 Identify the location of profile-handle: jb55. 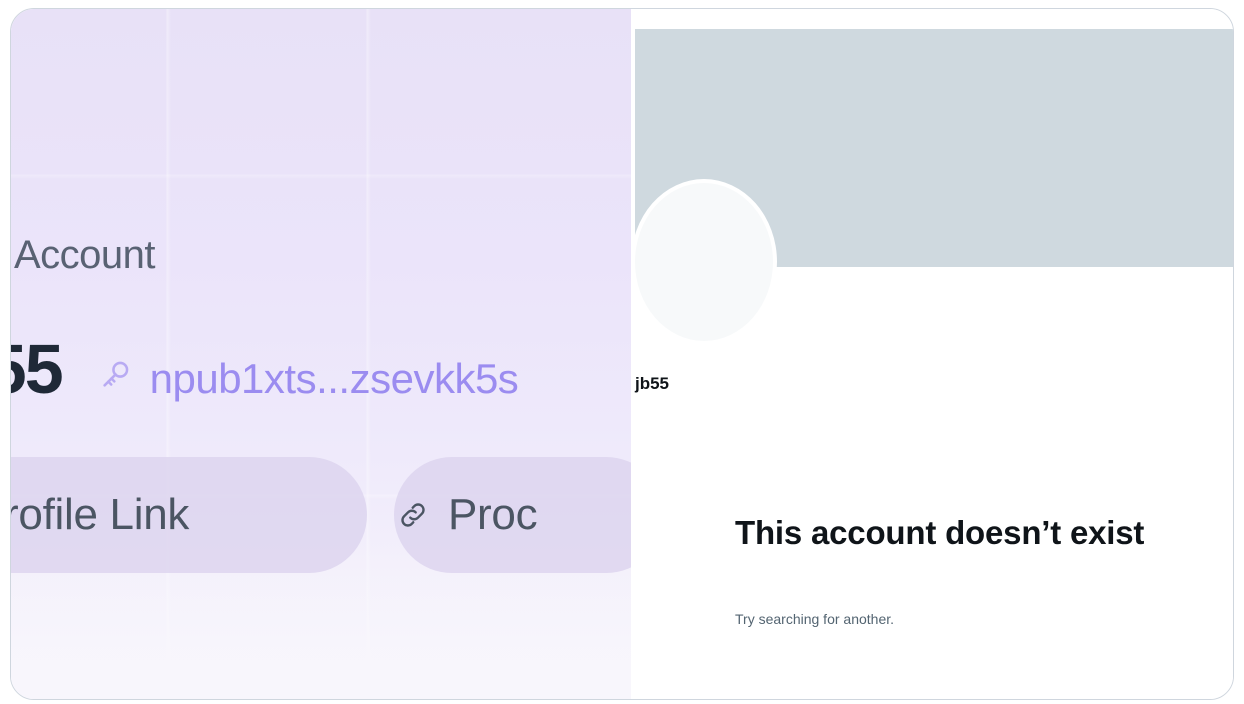
(652, 383).